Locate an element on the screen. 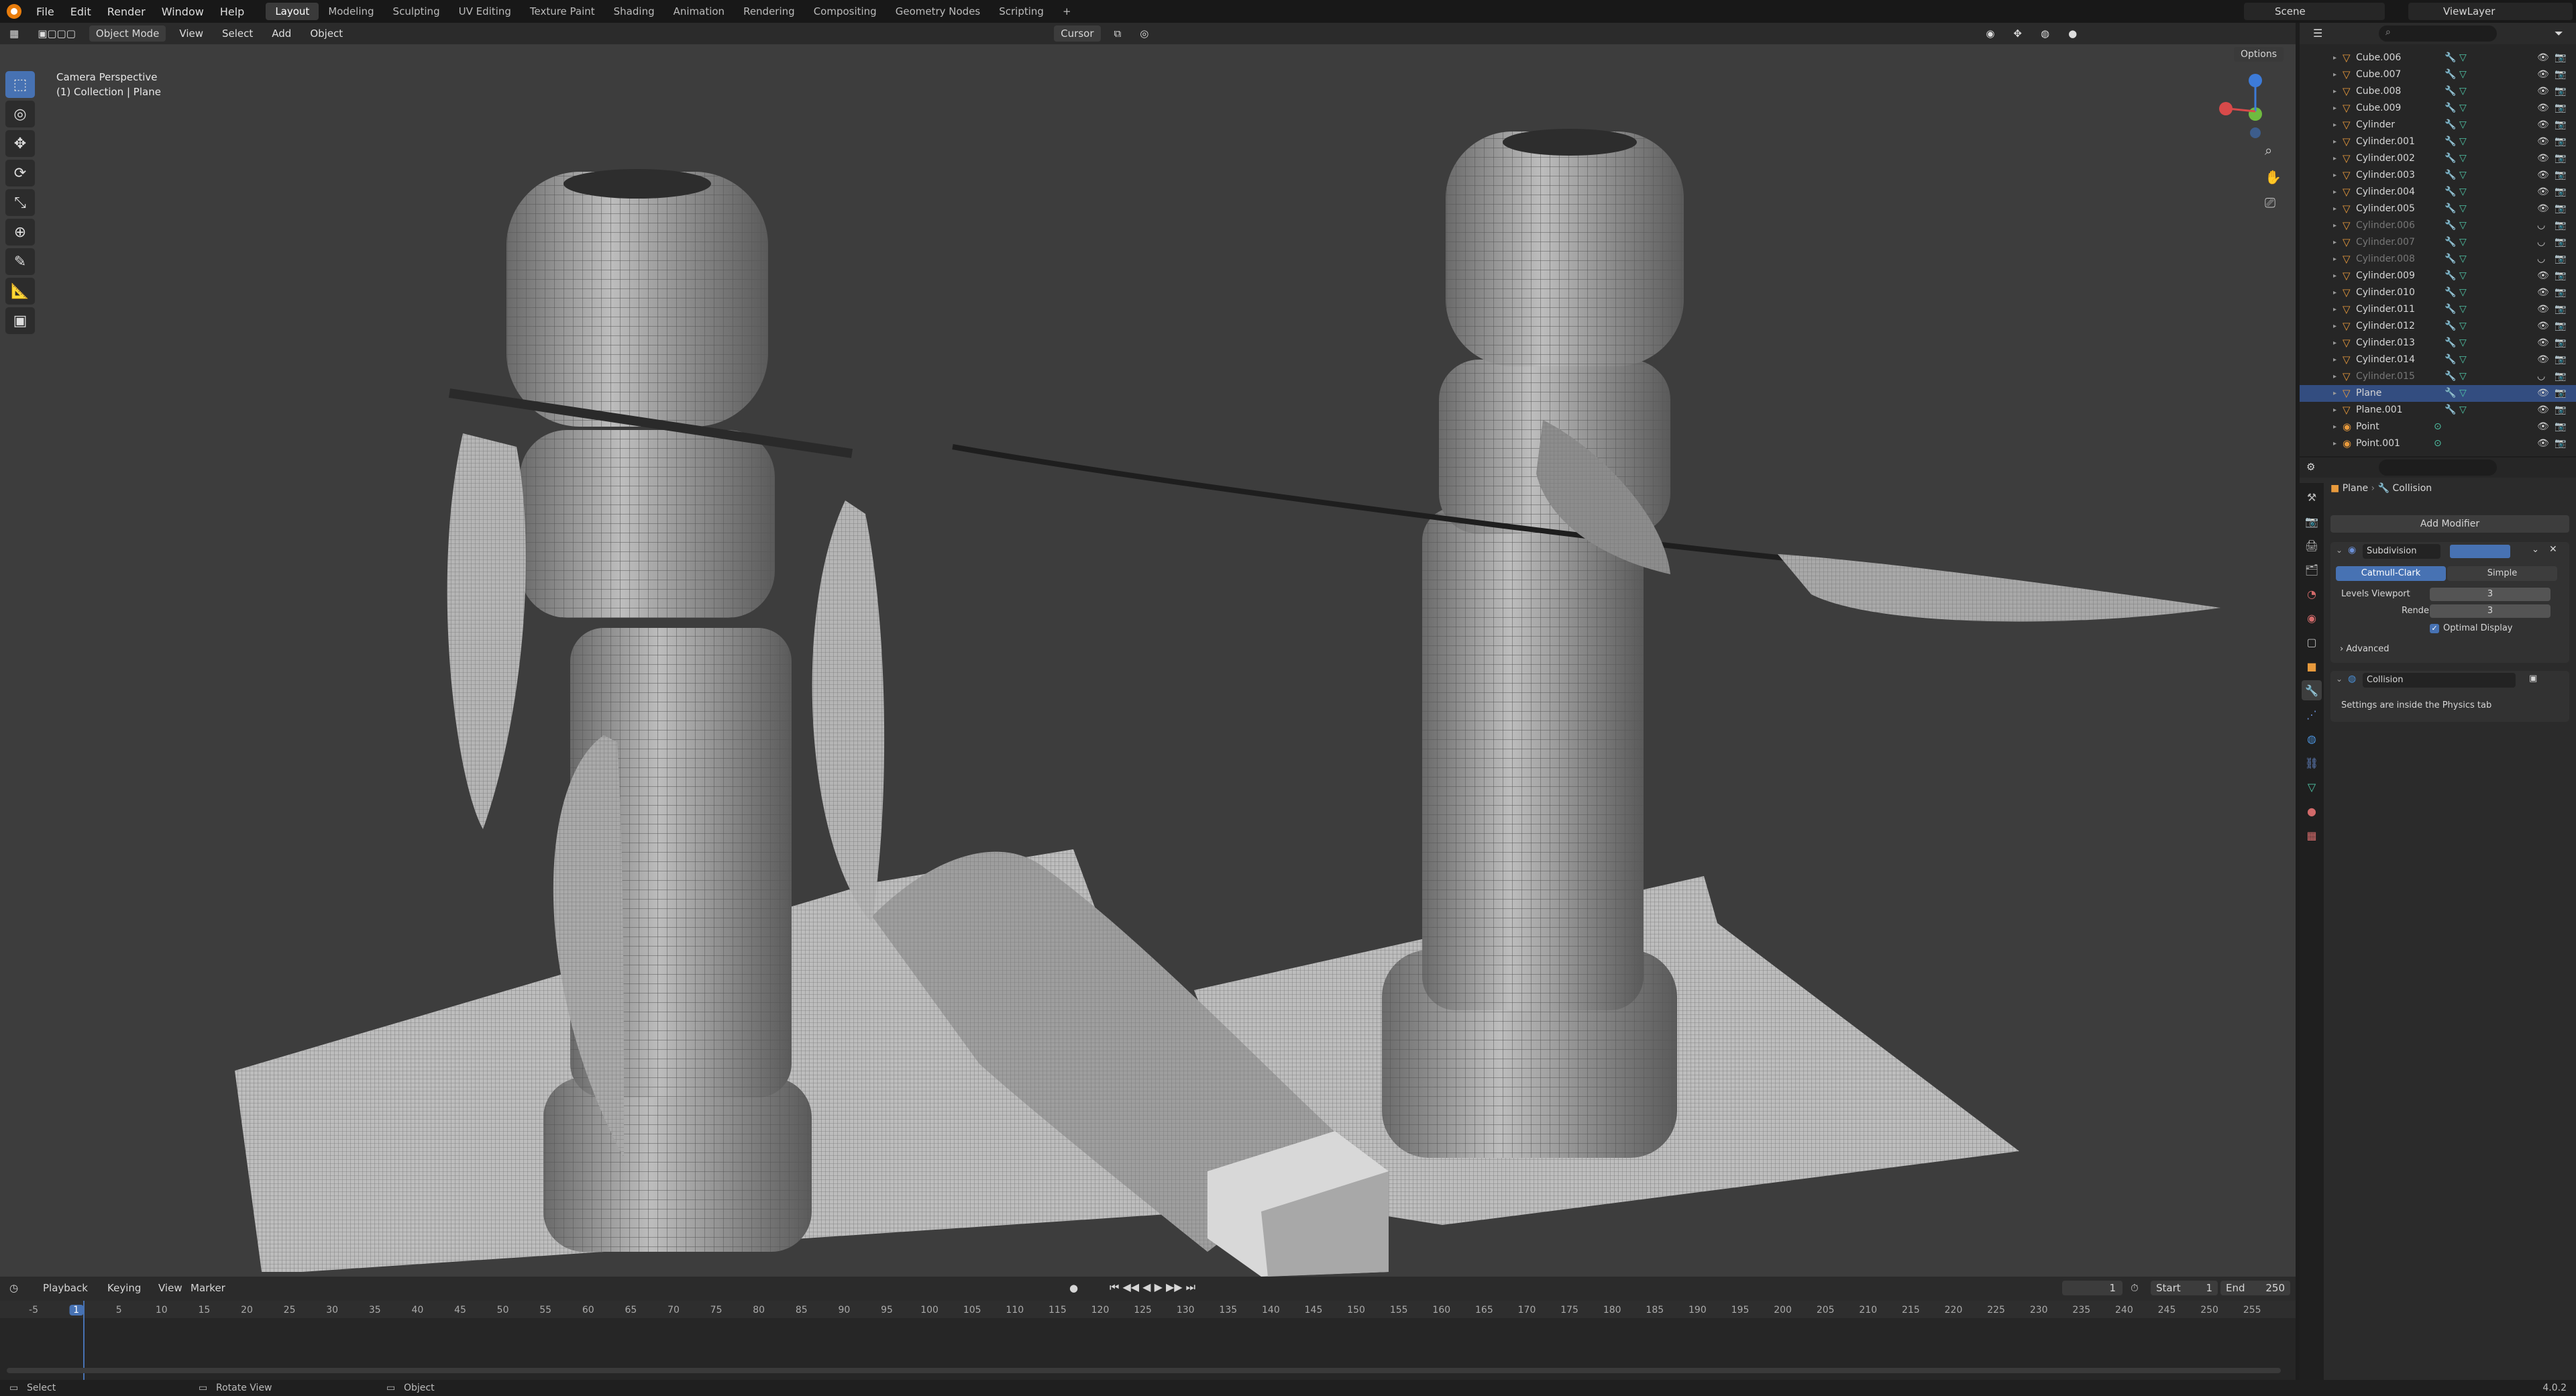  workspace-tab-scripting: Scripting is located at coordinates (1021, 11).